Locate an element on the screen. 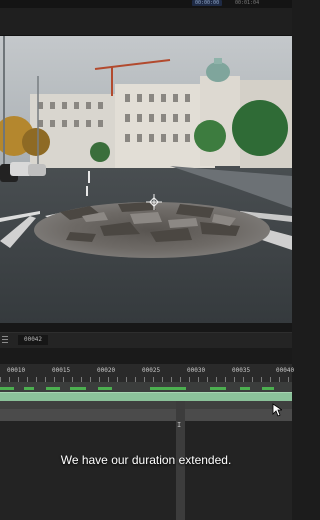 This screenshot has height=520, width=320. ruler-label: 00040 is located at coordinates (285, 370).